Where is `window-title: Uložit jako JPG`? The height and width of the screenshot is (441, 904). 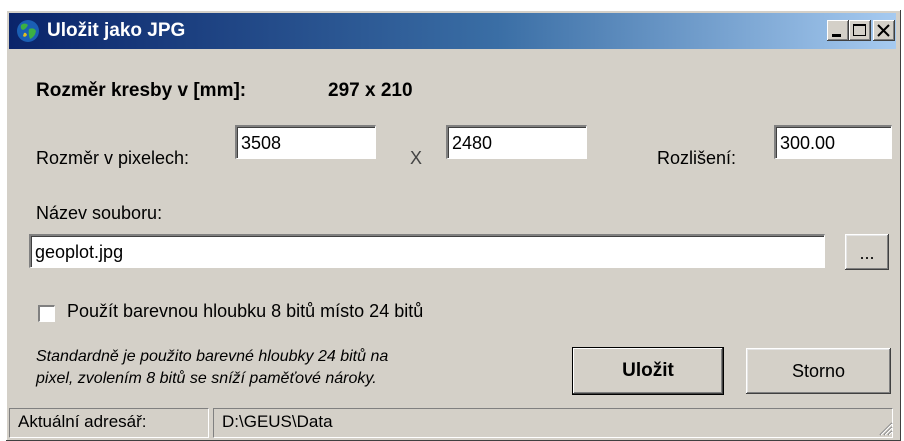
window-title: Uložit jako JPG is located at coordinates (116, 30).